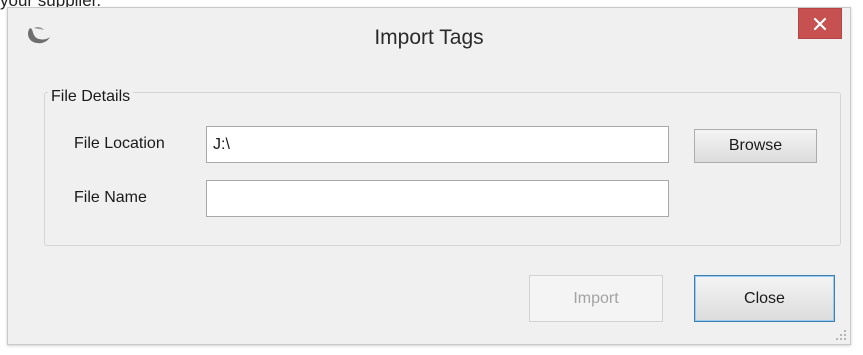 The width and height of the screenshot is (863, 355). Describe the element at coordinates (437, 198) in the screenshot. I see `file-name-input` at that location.